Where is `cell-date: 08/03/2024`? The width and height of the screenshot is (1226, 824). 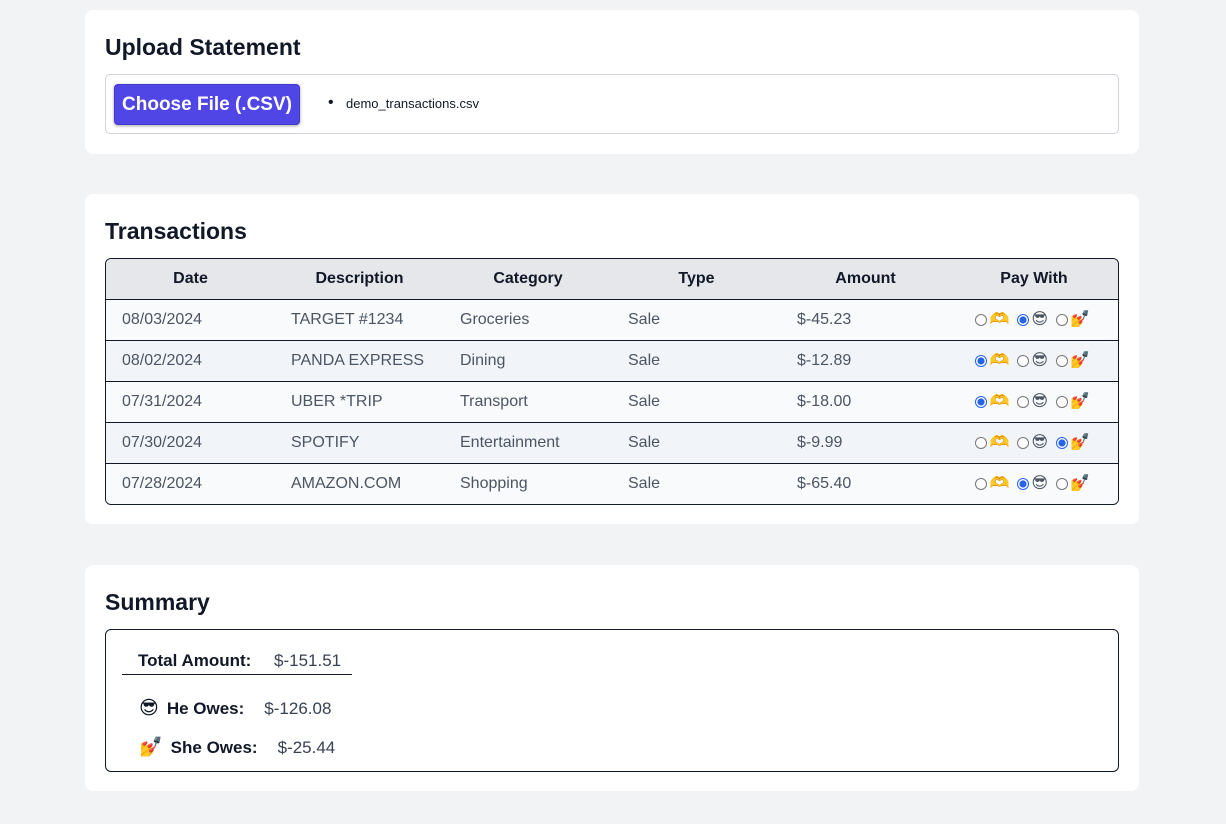
cell-date: 08/03/2024 is located at coordinates (190, 320).